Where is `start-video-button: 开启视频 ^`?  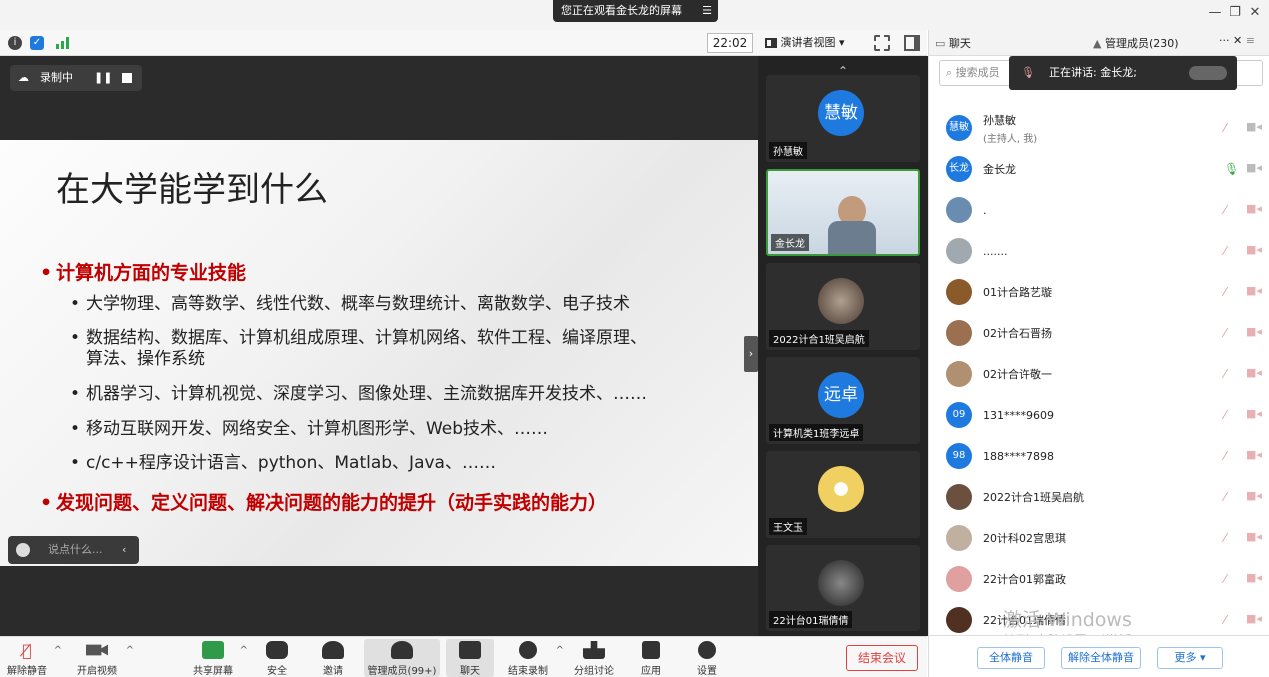
start-video-button: 开启视频 ^ is located at coordinates (103, 658).